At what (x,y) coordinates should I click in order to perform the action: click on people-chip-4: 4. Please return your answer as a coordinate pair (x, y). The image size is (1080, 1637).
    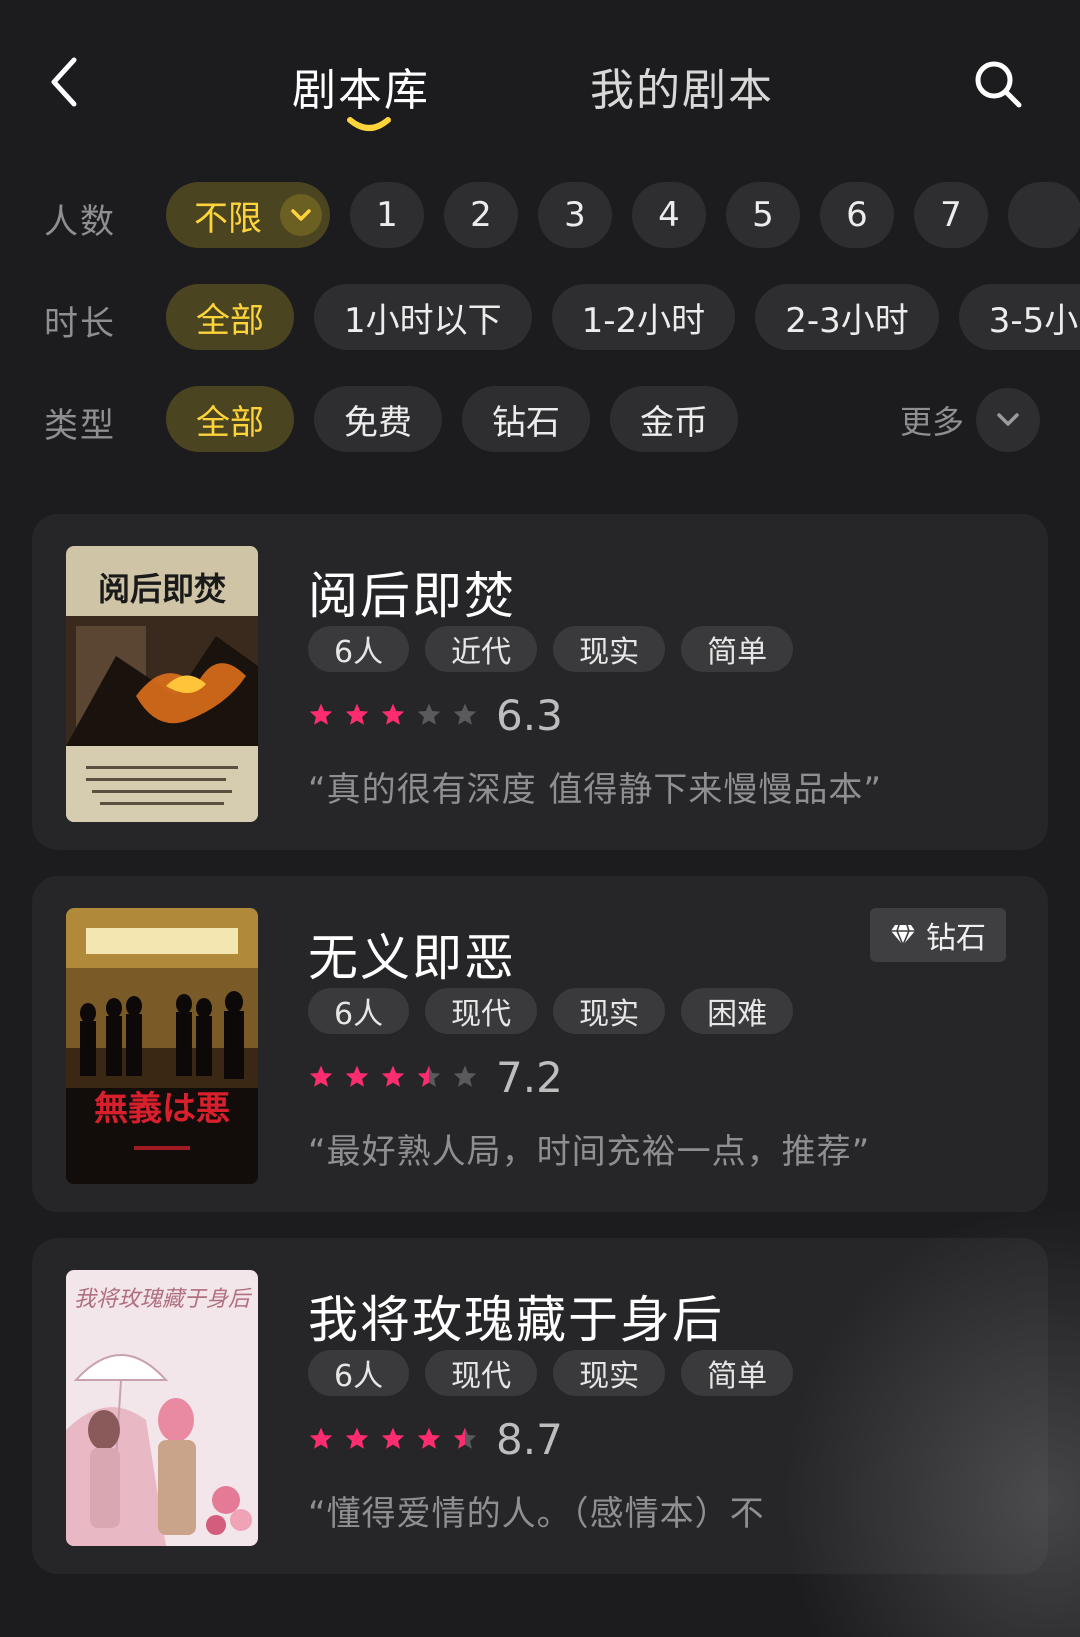
    Looking at the image, I should click on (669, 215).